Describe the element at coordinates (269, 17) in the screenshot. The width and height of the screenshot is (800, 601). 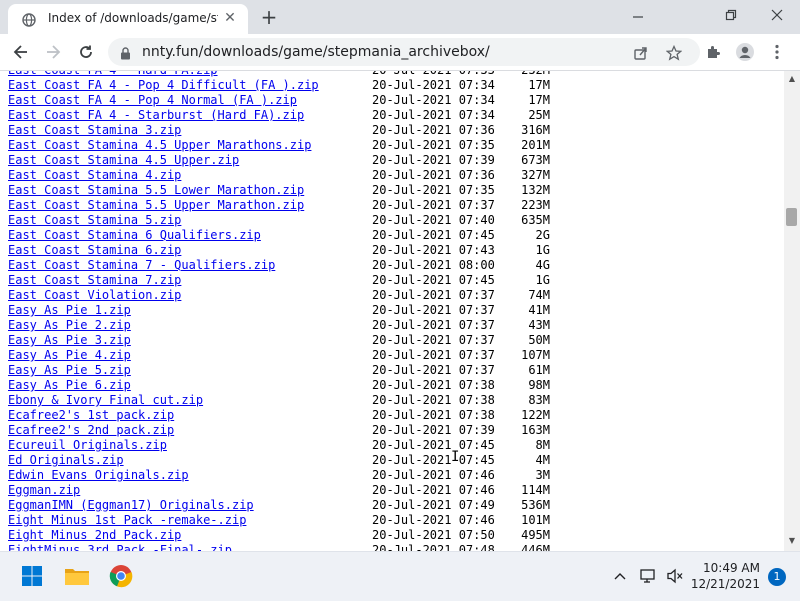
I see `new-tab-button: +` at that location.